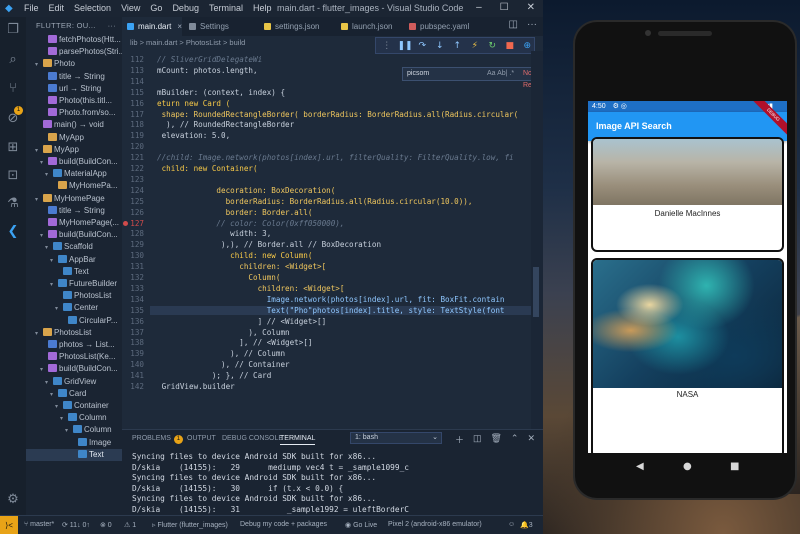 The height and width of the screenshot is (534, 800). I want to click on code-line: ), // RoundedRectangleBorder, so click(225, 124).